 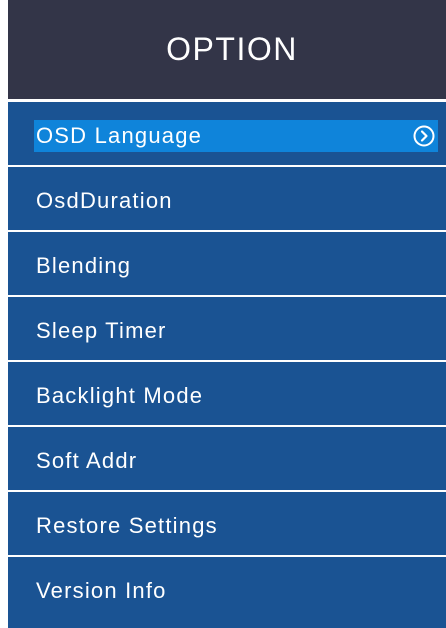 What do you see at coordinates (84, 265) in the screenshot?
I see `menu-item-label: Blending` at bounding box center [84, 265].